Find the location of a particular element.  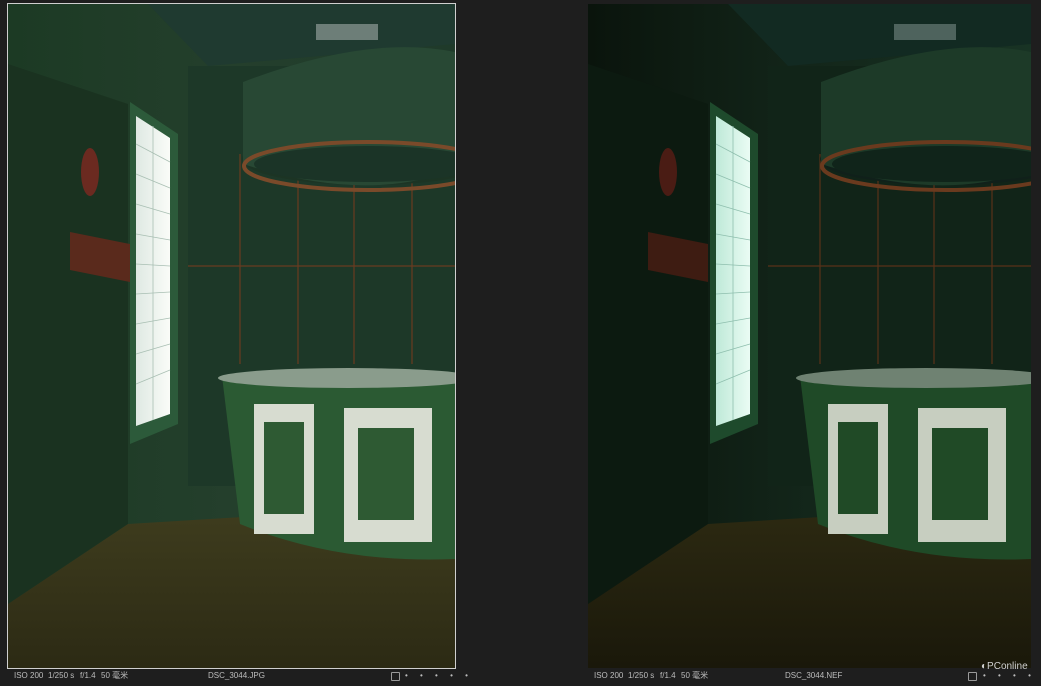

filename: DSC_3044.JPG is located at coordinates (236, 675).